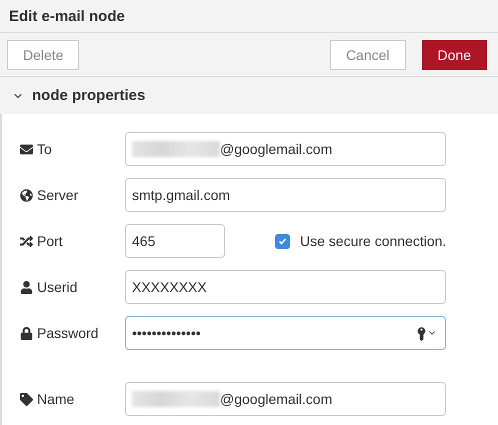 The width and height of the screenshot is (498, 425). Describe the element at coordinates (26, 241) in the screenshot. I see `shuffle-icon` at that location.